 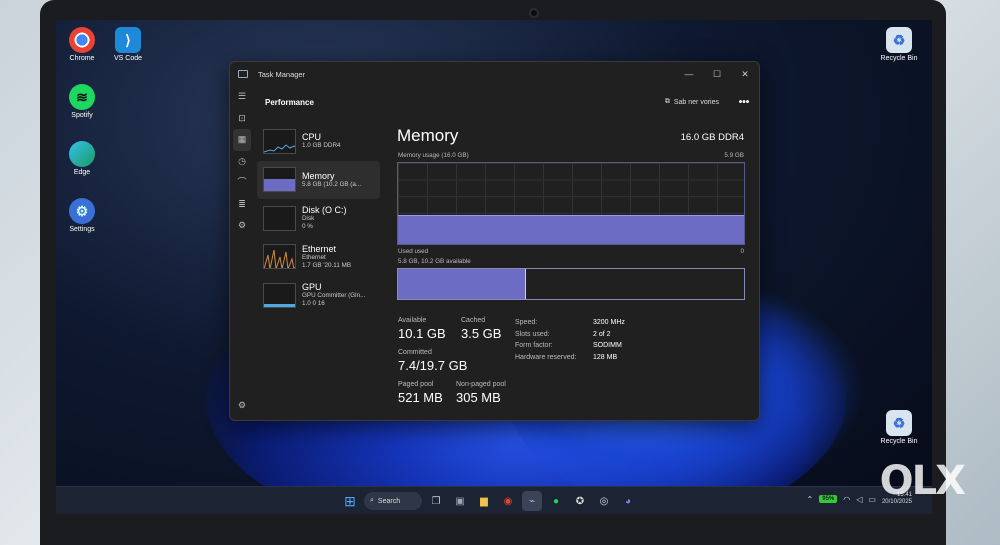 What do you see at coordinates (128, 40) in the screenshot?
I see `vscode-icon: ⟩` at bounding box center [128, 40].